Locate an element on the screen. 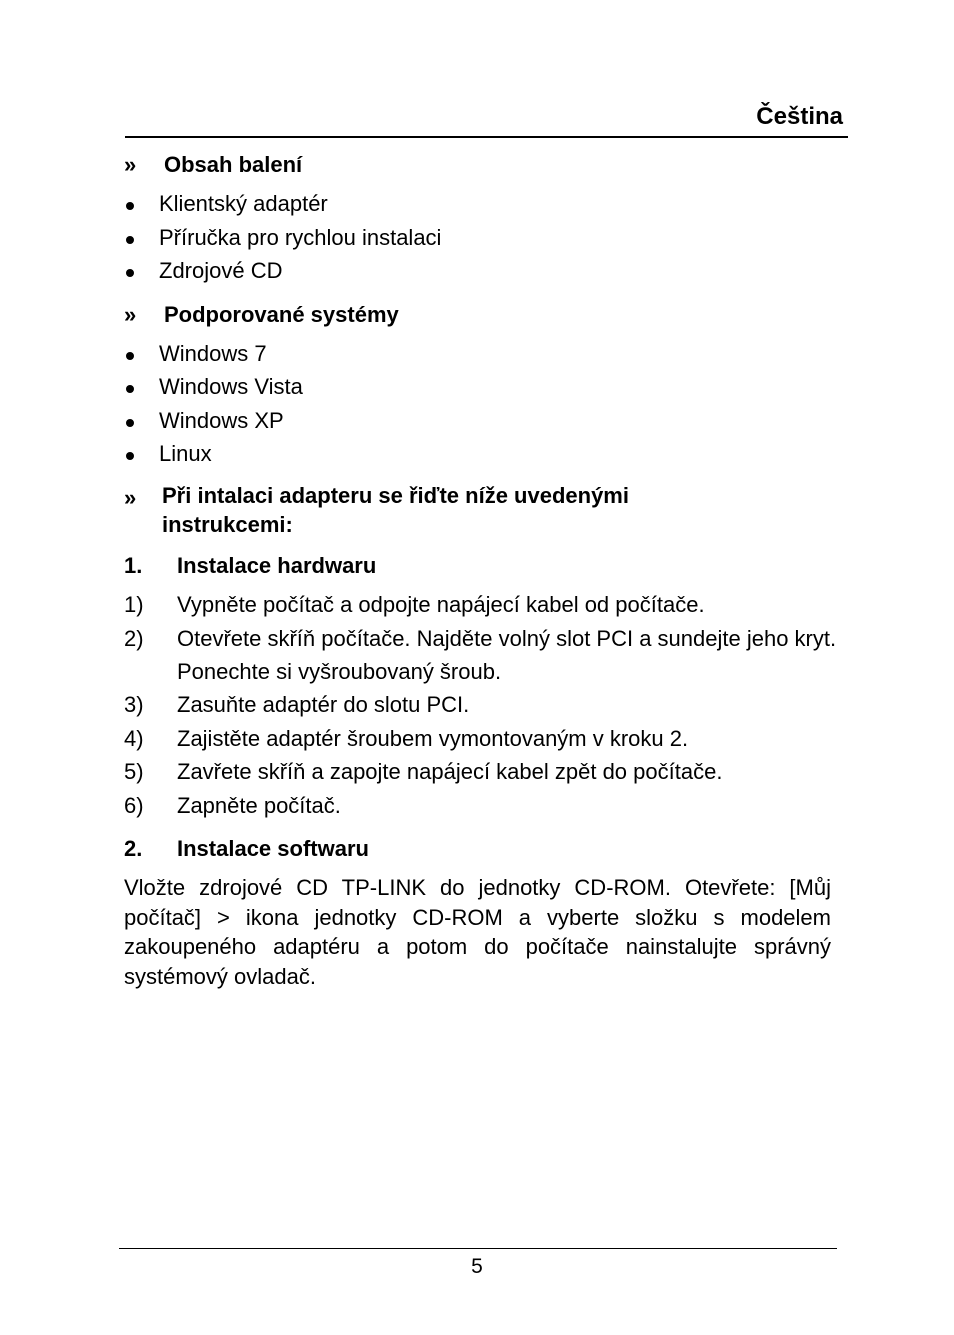  list-item-text: Windows XP is located at coordinates (221, 420).